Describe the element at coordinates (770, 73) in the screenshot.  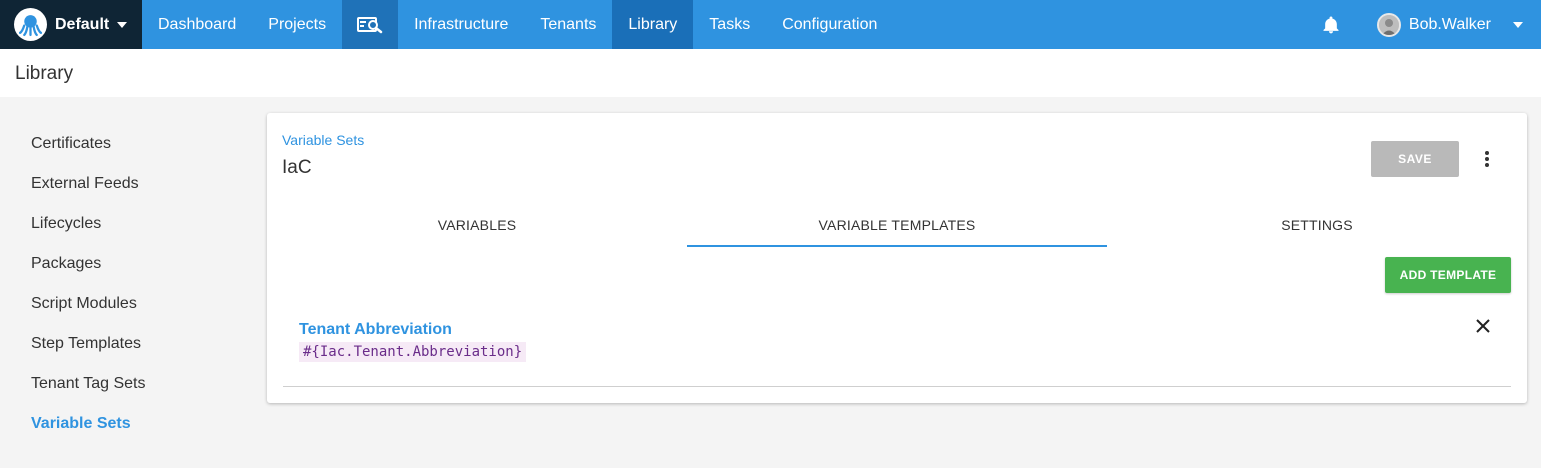
I see `page-header: Library` at that location.